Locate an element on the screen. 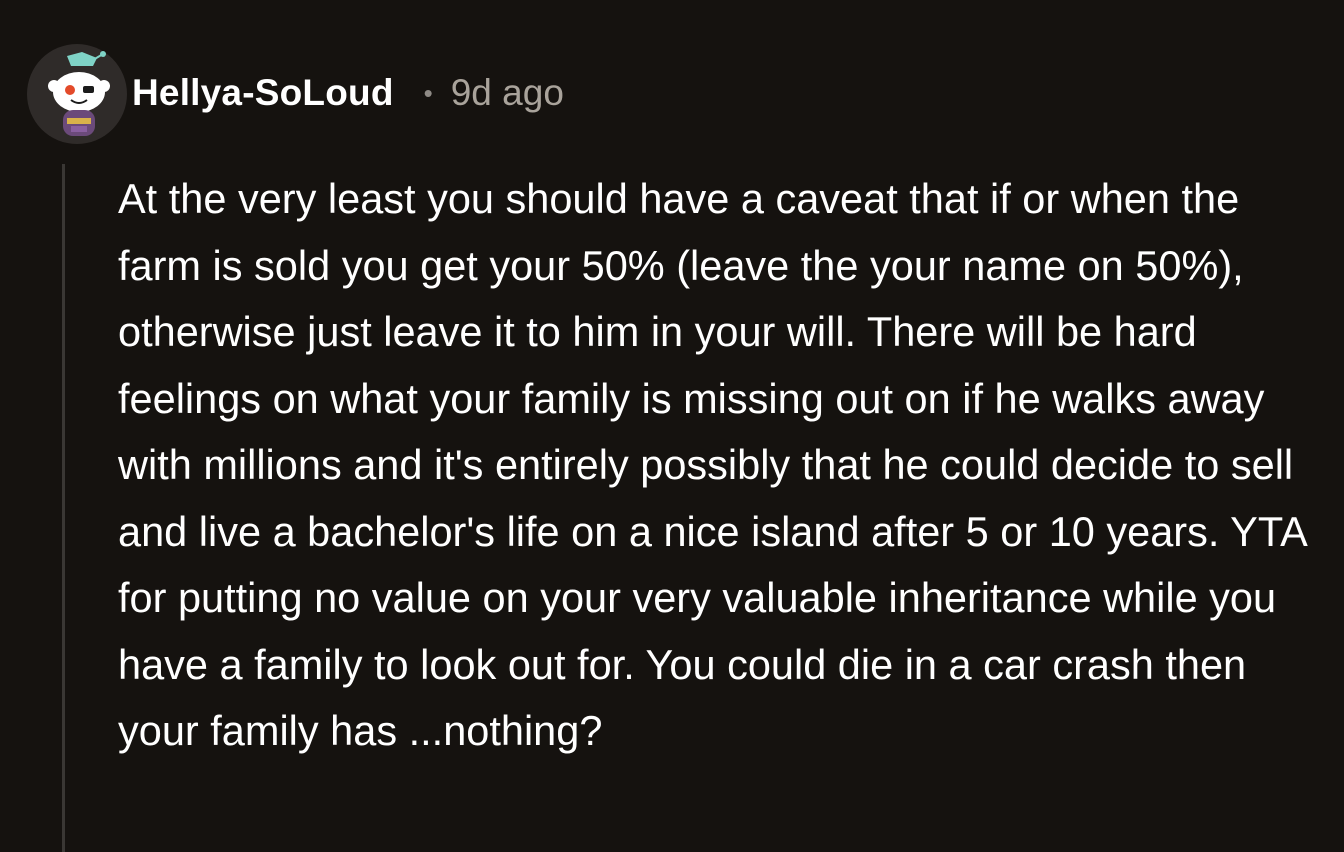 This screenshot has height=852, width=1344. thread-line is located at coordinates (63, 508).